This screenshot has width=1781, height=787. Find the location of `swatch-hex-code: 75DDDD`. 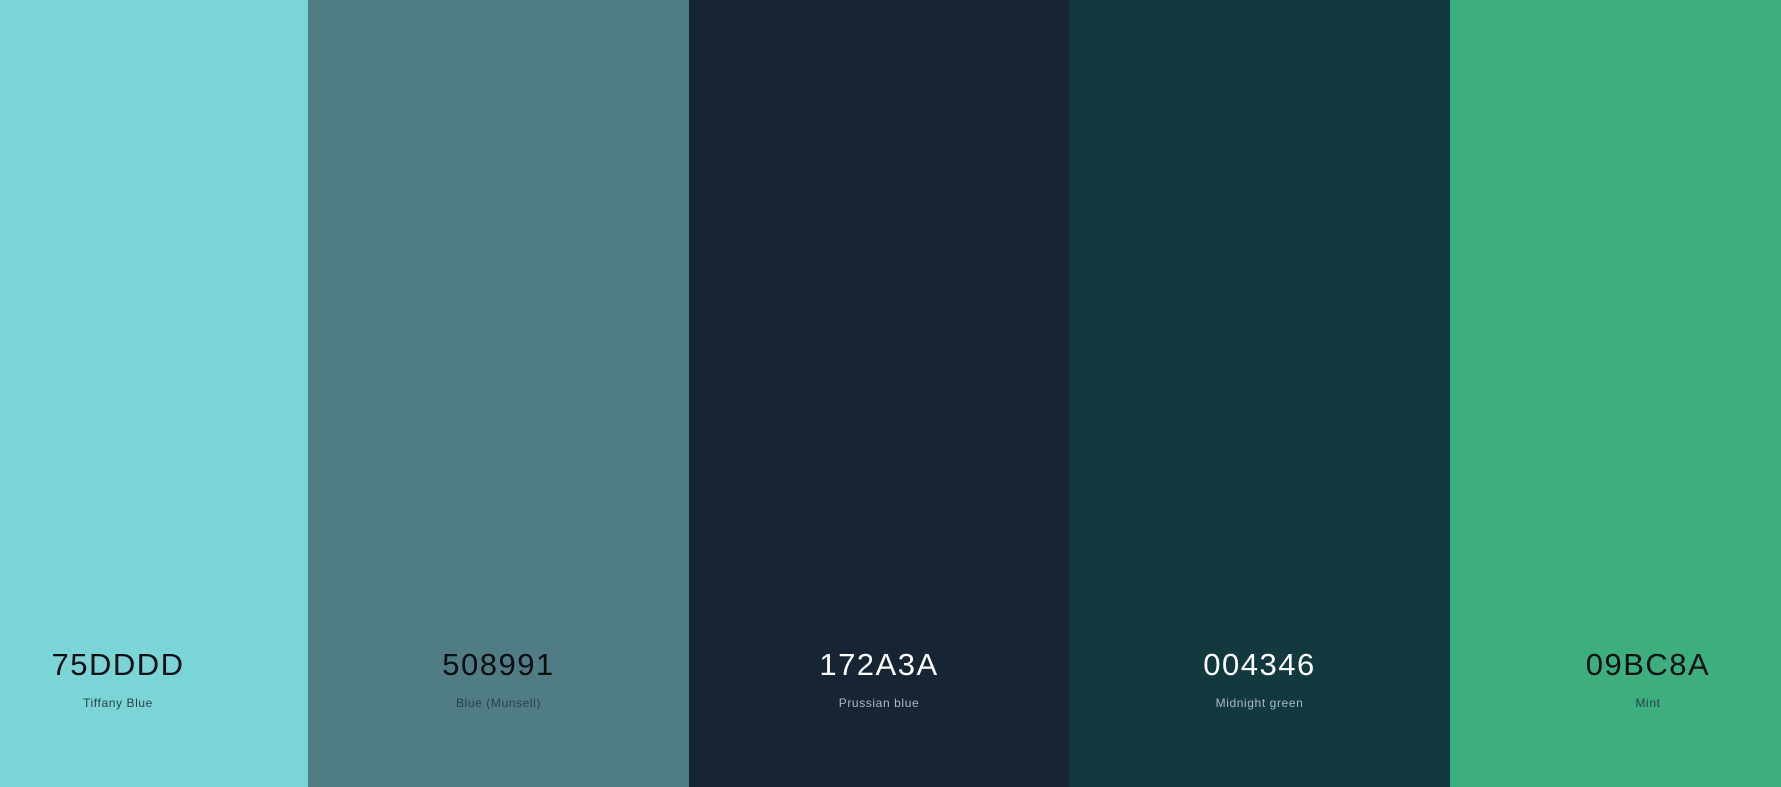

swatch-hex-code: 75DDDD is located at coordinates (118, 665).